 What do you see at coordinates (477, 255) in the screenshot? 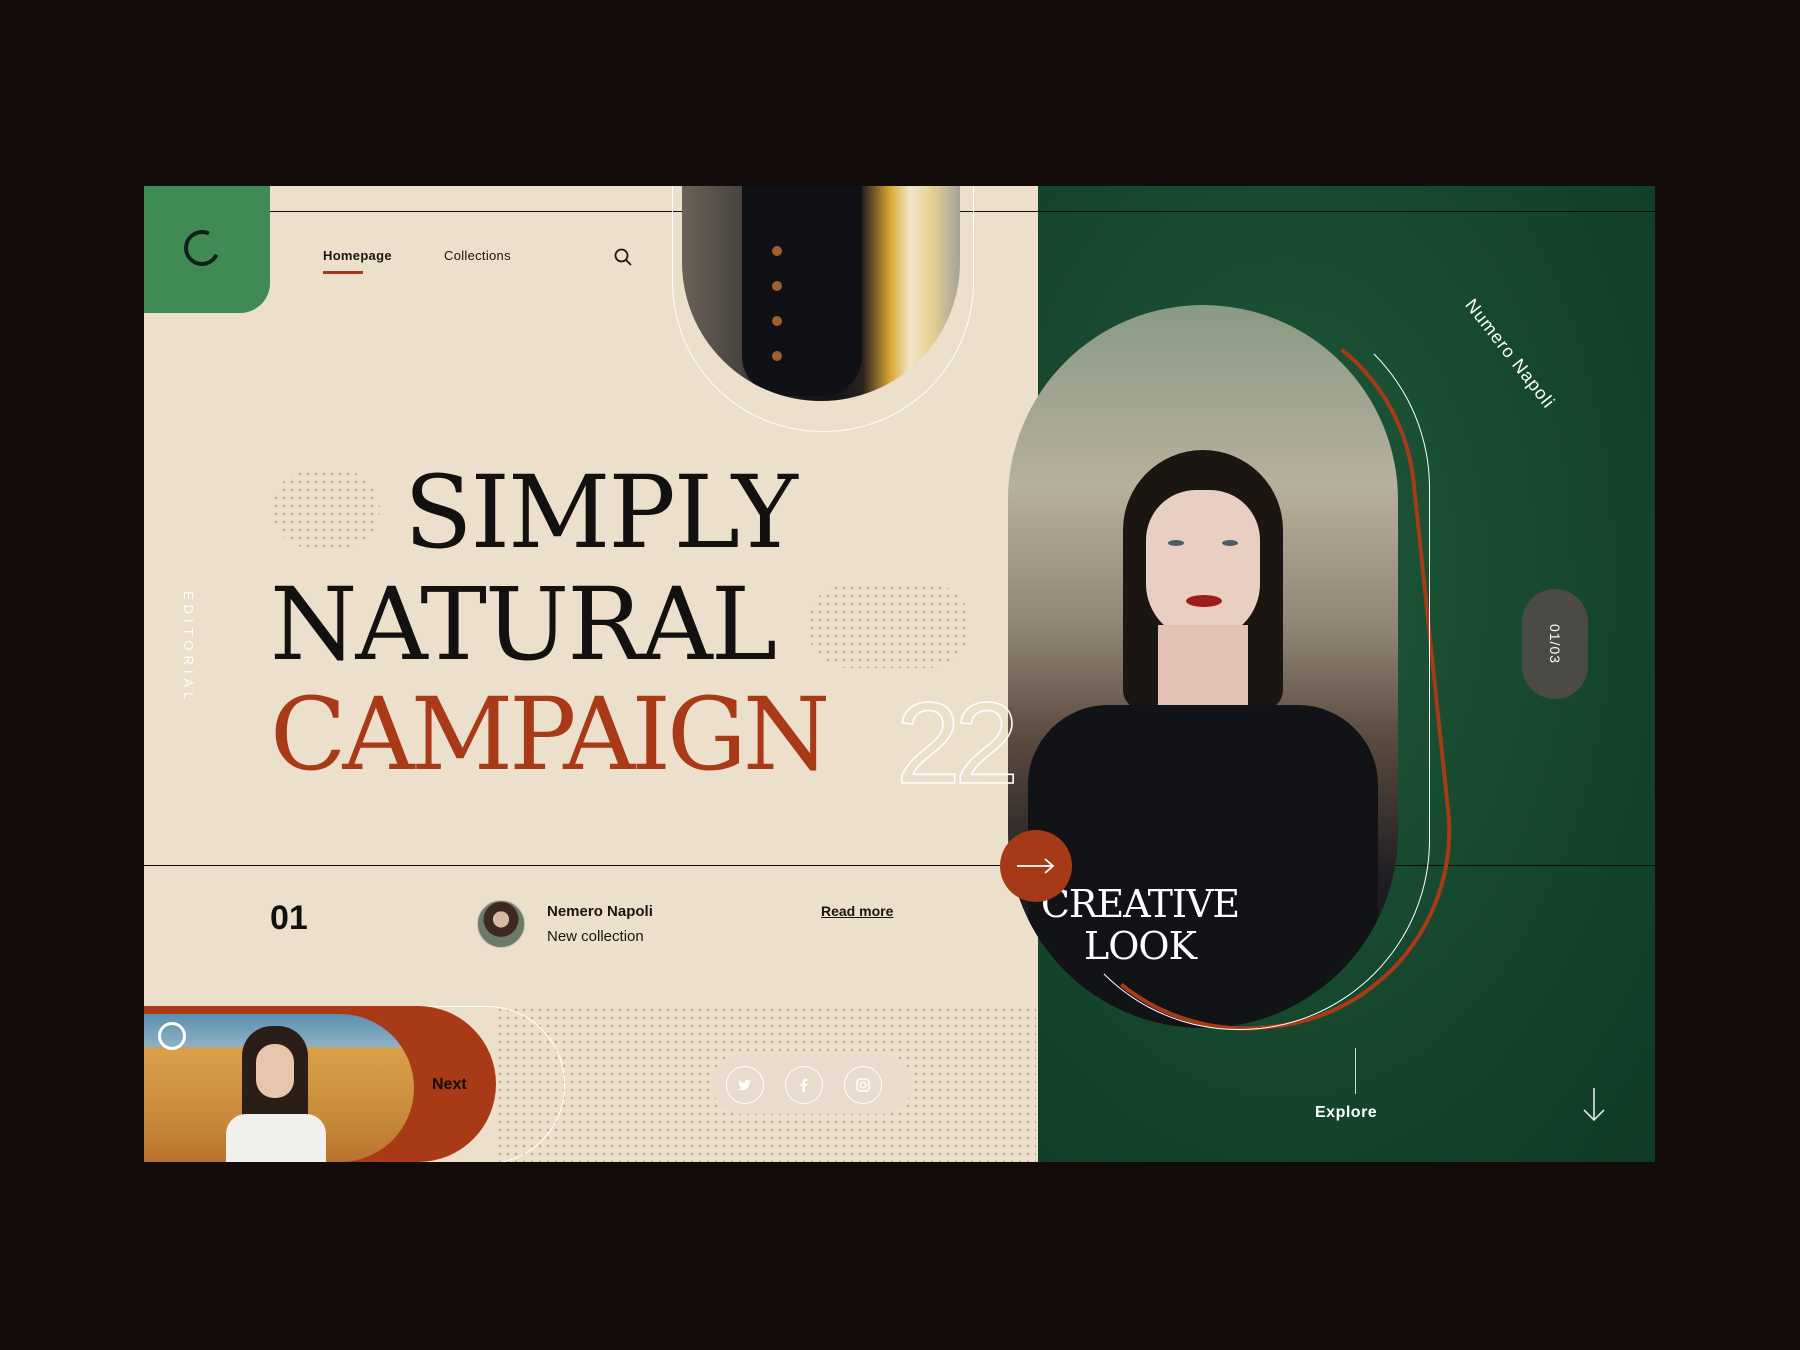
I see `nav-collections: Collections` at bounding box center [477, 255].